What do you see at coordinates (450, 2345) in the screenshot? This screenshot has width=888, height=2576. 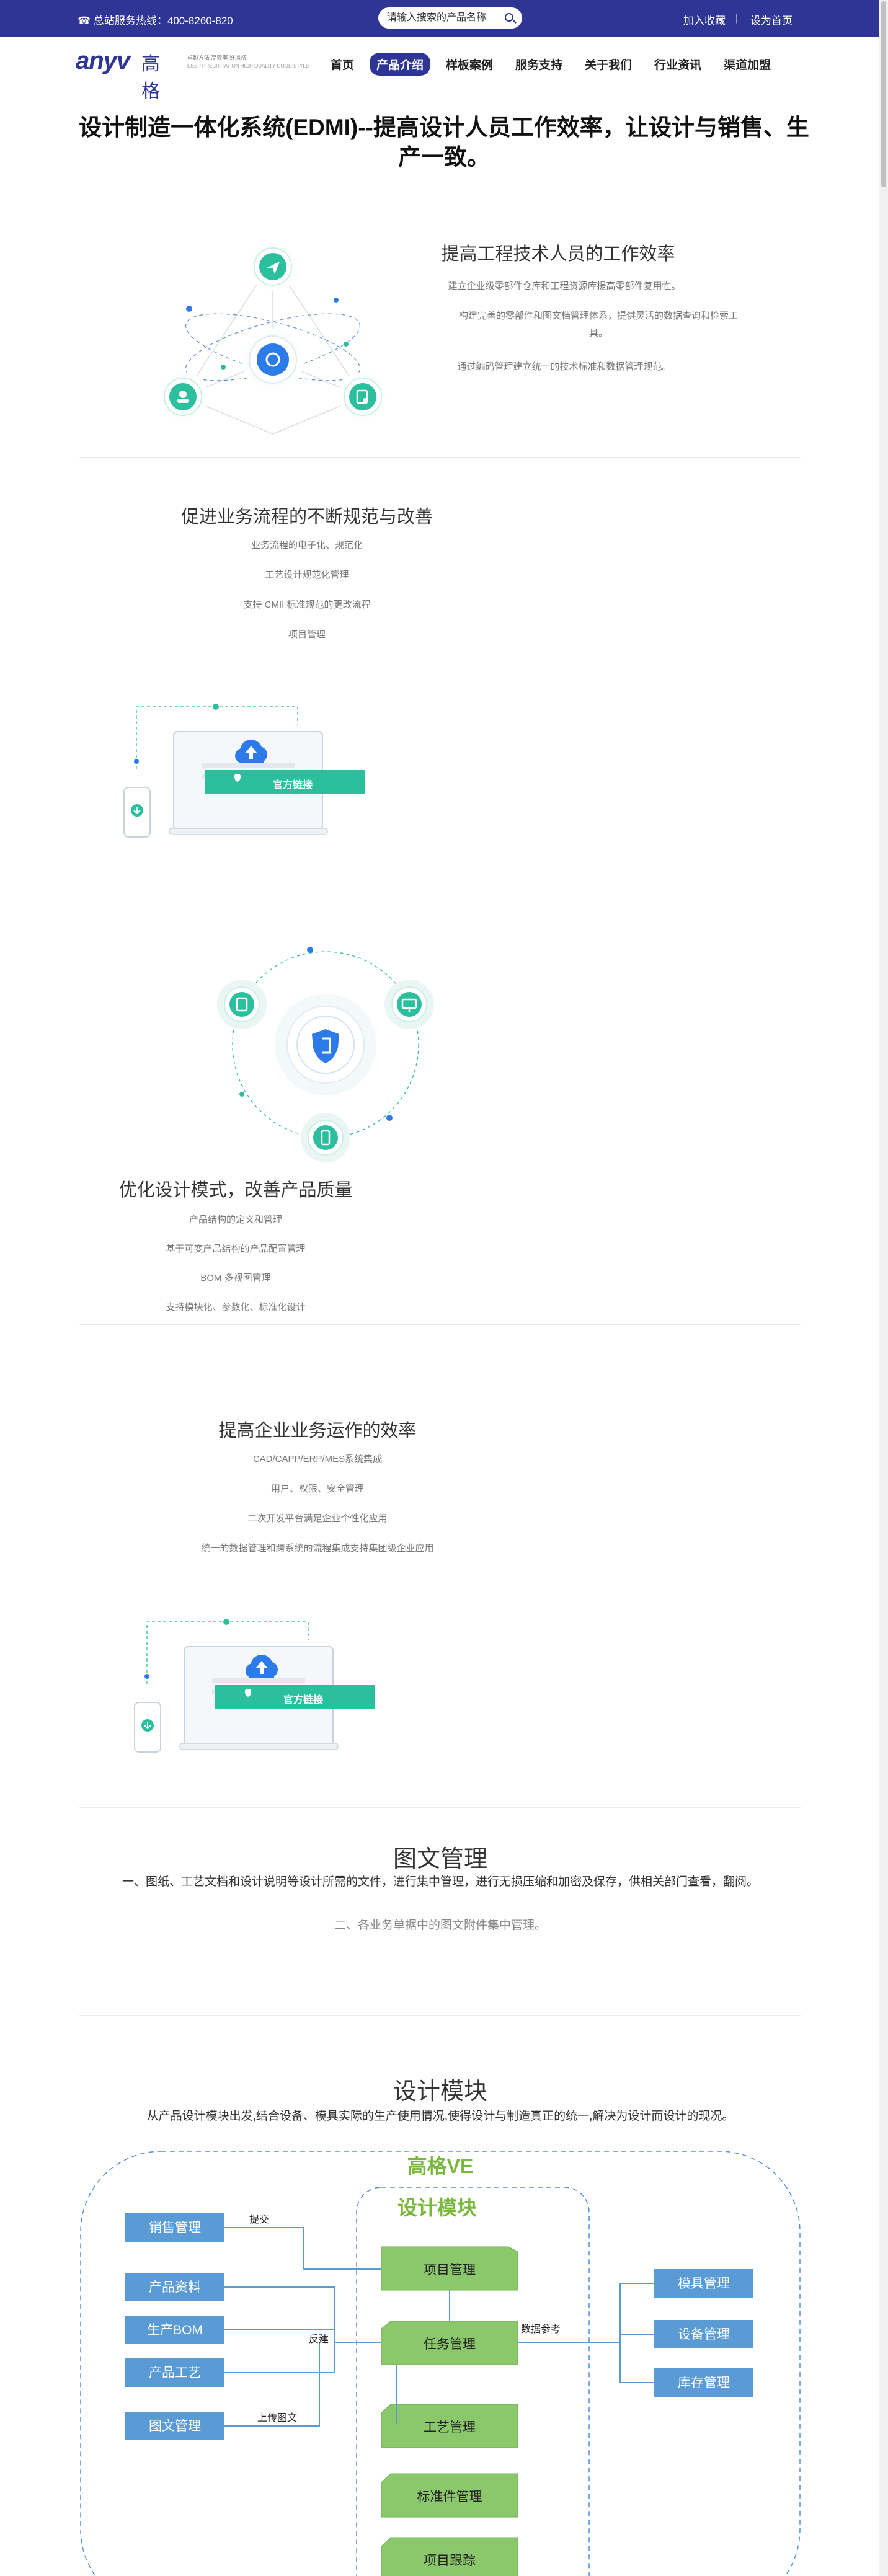 I see `center-module-label: 任务管理` at bounding box center [450, 2345].